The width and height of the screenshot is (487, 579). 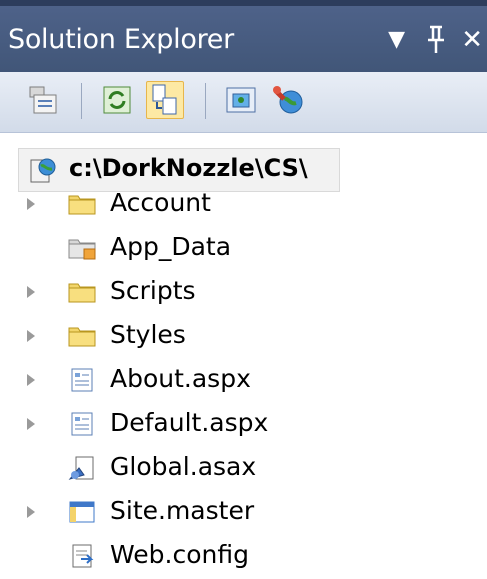 I want to click on close-icon: ✕, so click(x=472, y=40).